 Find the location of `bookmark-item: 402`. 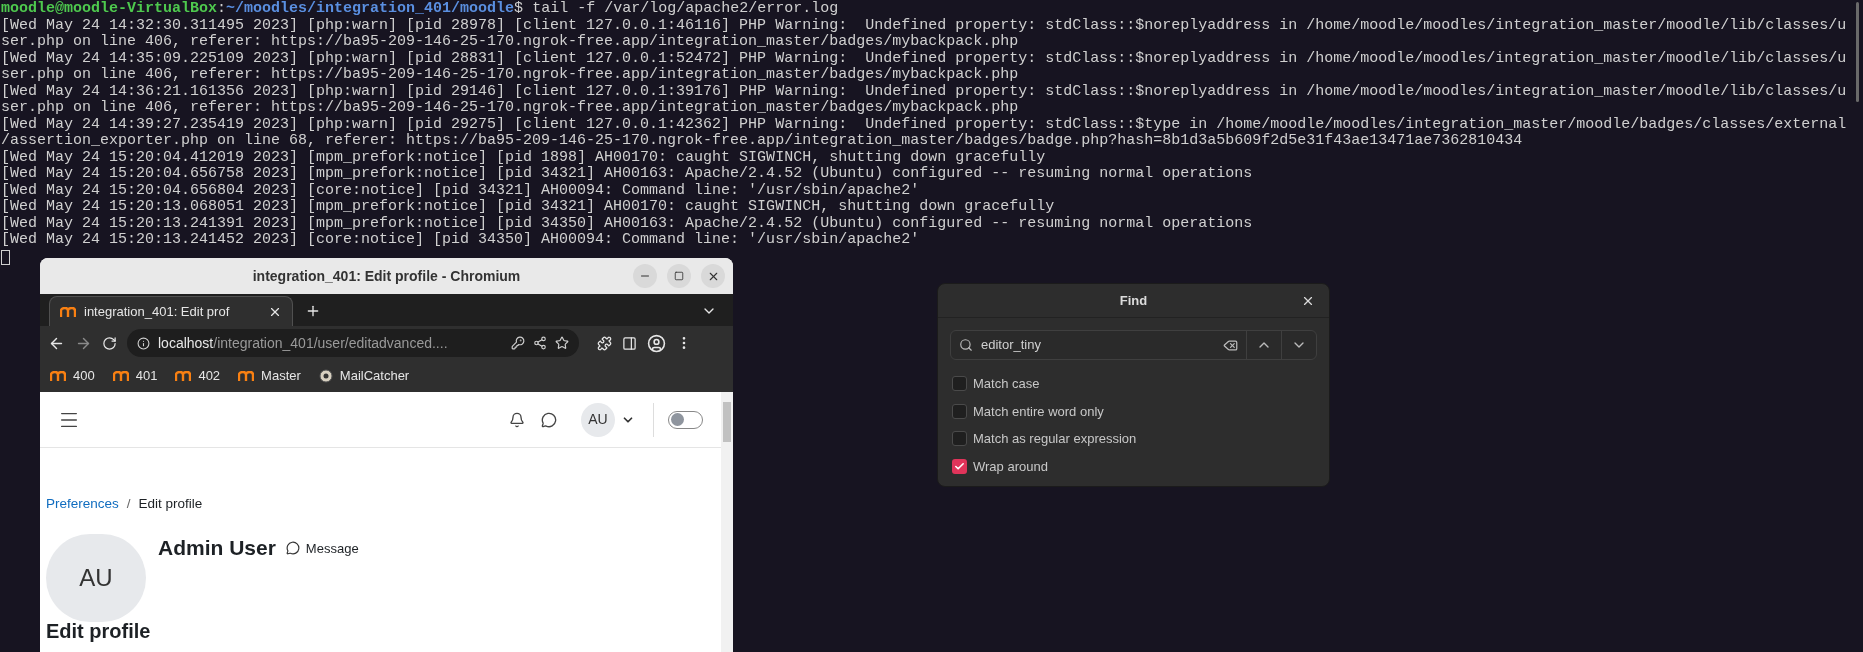

bookmark-item: 402 is located at coordinates (198, 376).